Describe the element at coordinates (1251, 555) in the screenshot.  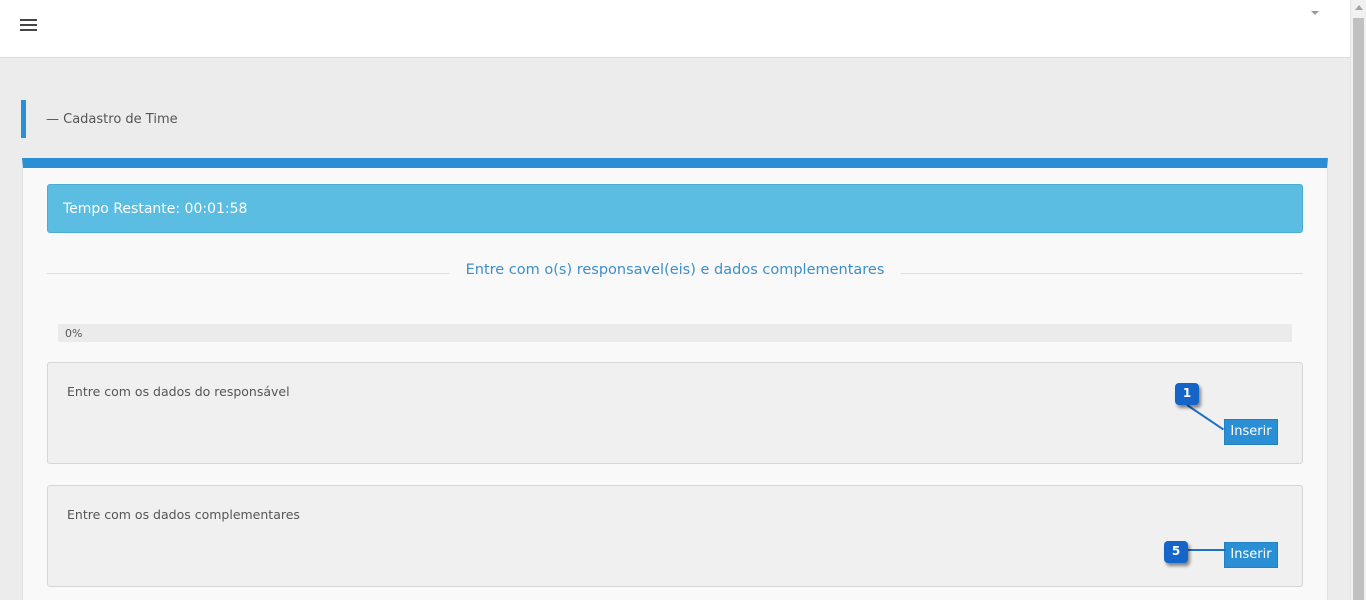
I see `insert-complementary-button: Inserir` at that location.